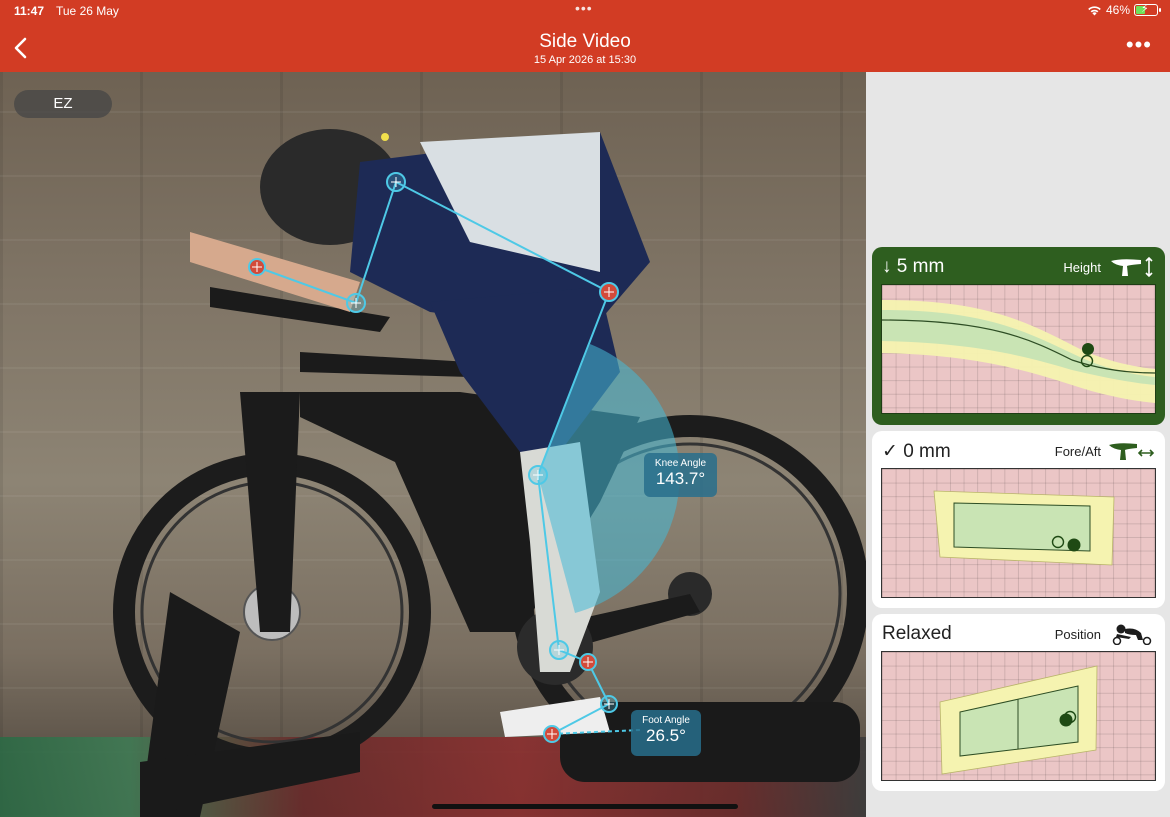 This screenshot has width=1170, height=817. I want to click on fore-aft-card: ✓ 0 mm Fore/Aft, so click(1018, 519).